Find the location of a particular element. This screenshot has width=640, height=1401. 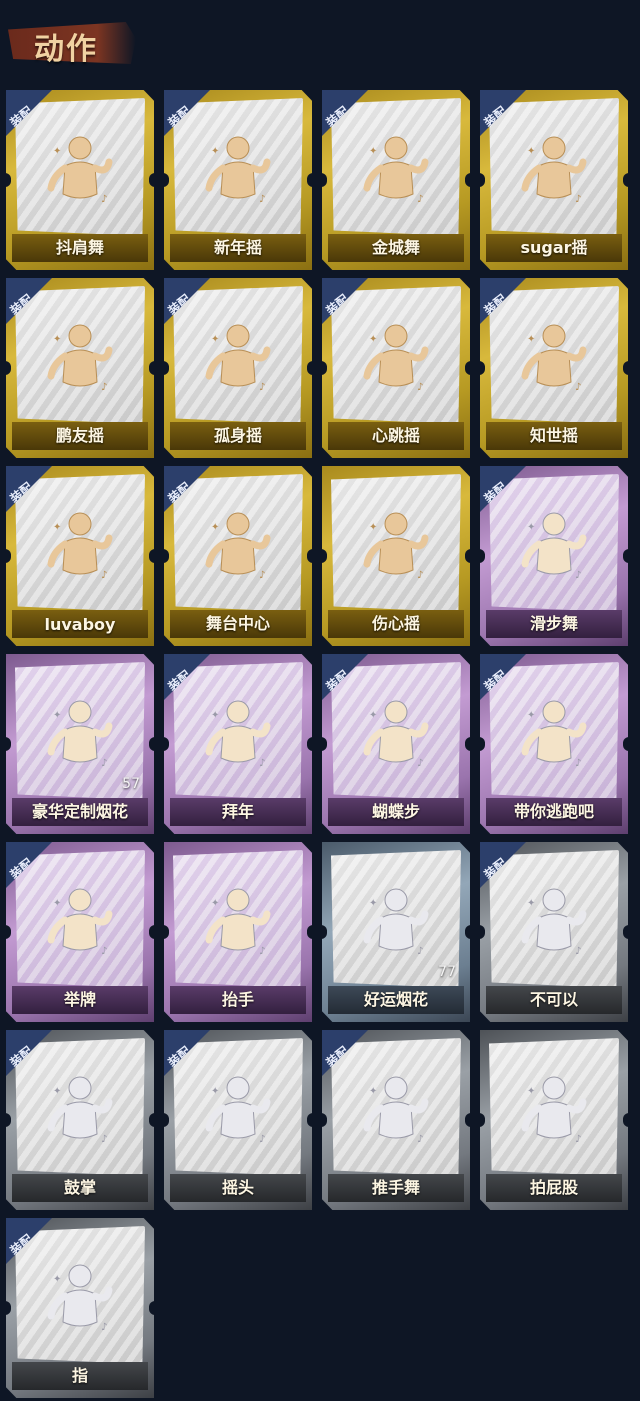

action-card: ✦ ♪ 拜年 装配 is located at coordinates (238, 744).